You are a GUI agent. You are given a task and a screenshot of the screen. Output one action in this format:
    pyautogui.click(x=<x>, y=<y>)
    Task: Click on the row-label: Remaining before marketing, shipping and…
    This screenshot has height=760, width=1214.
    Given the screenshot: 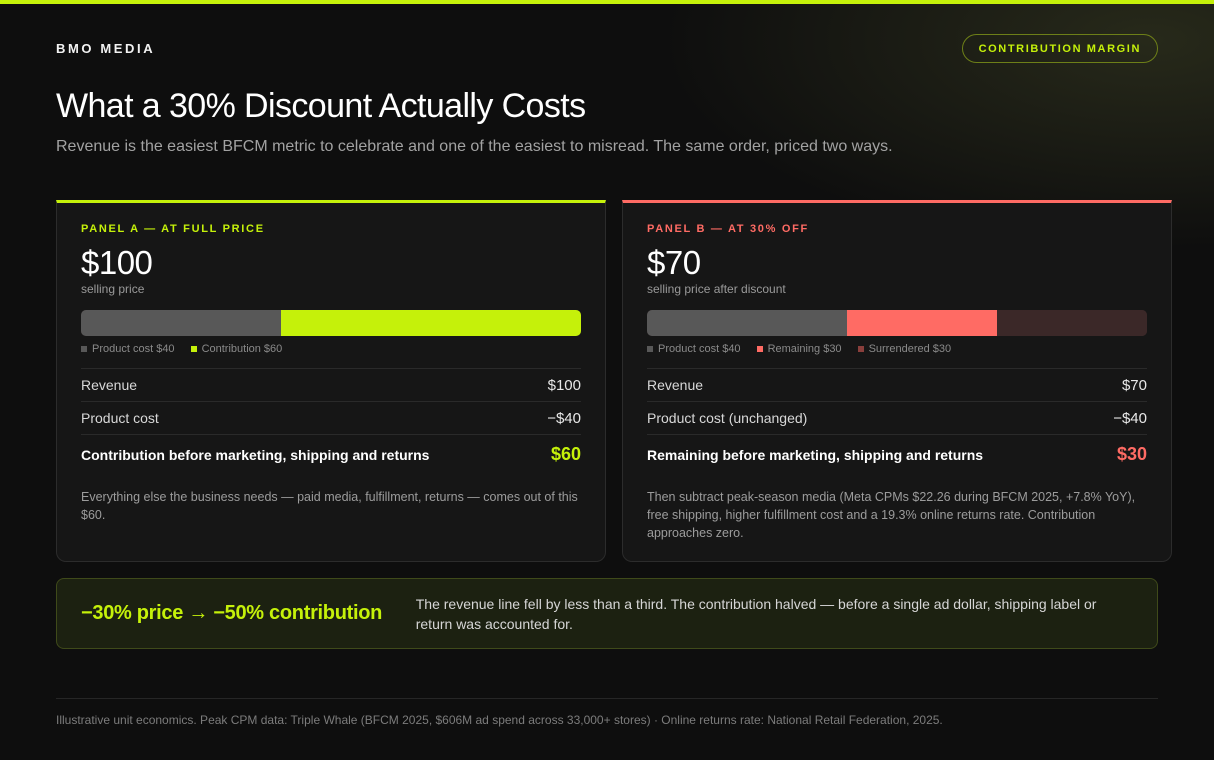 What is the action you would take?
    pyautogui.click(x=815, y=454)
    